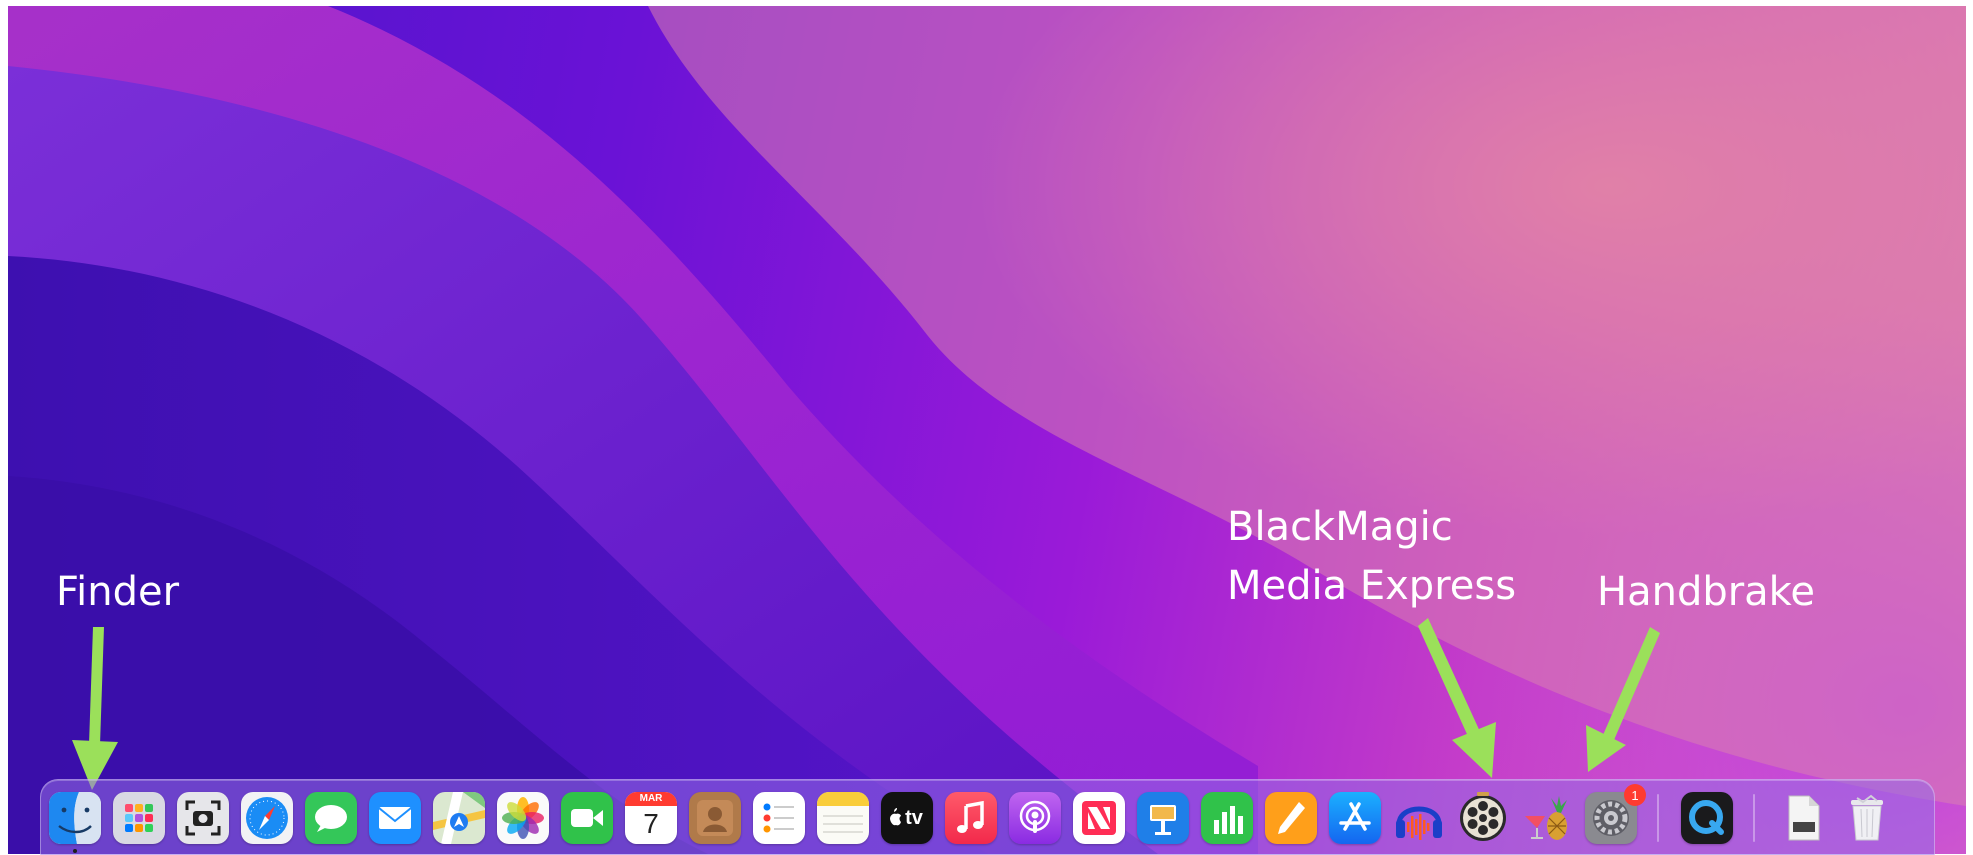 The image size is (1973, 855). Describe the element at coordinates (1867, 818) in the screenshot. I see `trash-icon` at that location.